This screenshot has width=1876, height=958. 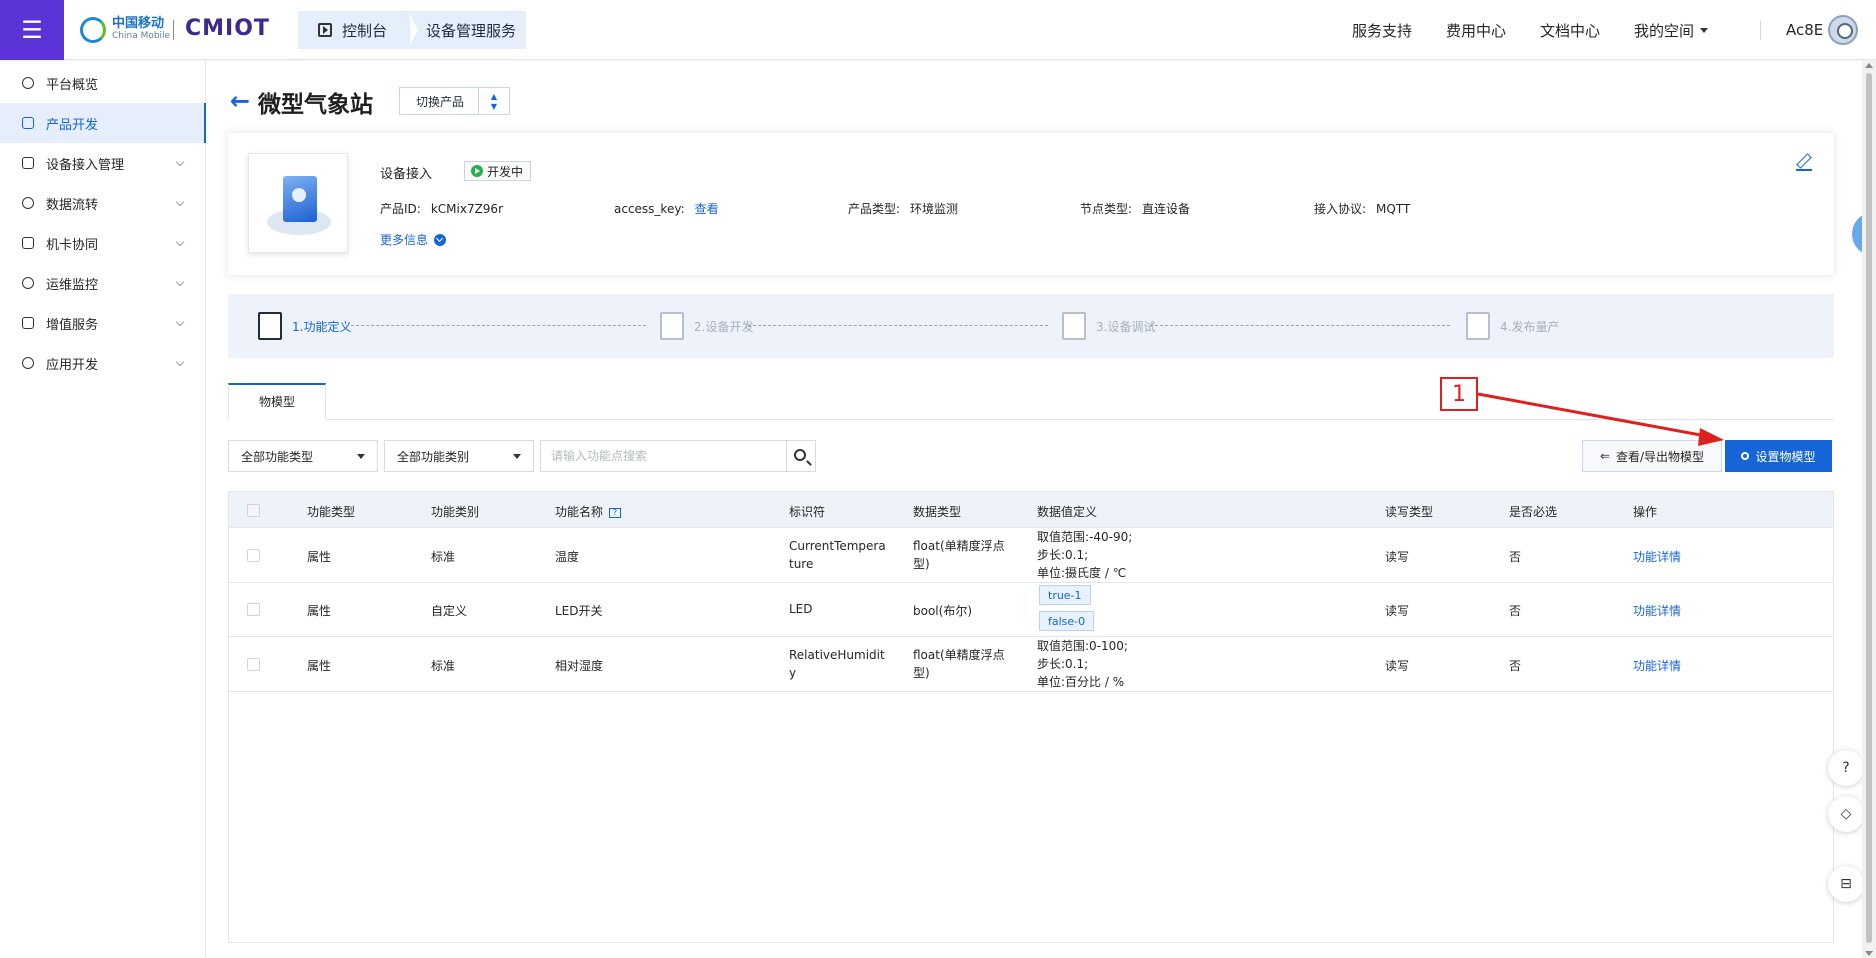 I want to click on node-type-value: 直连设备, so click(x=1166, y=209).